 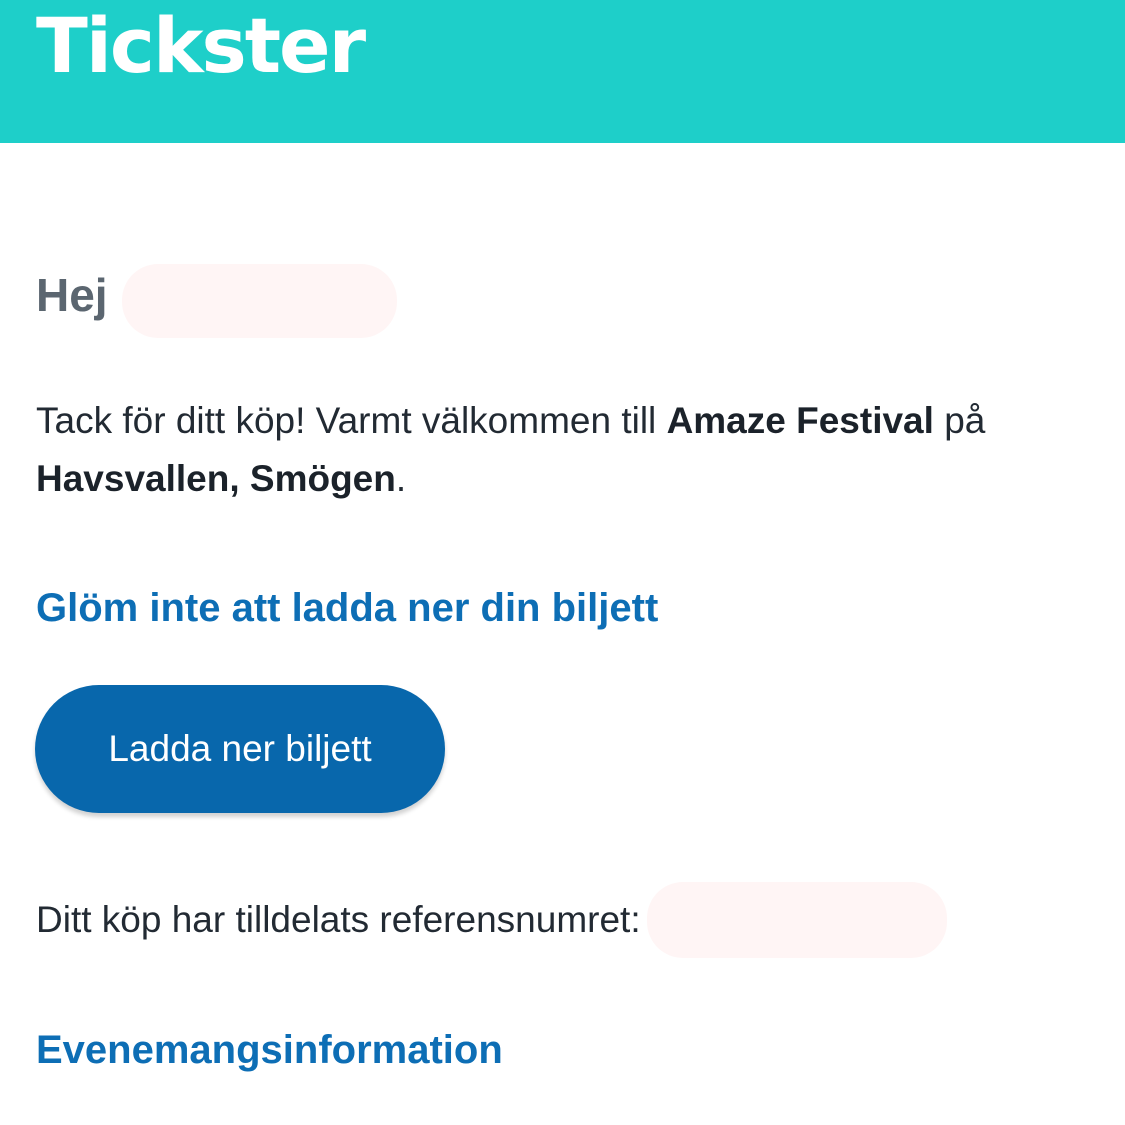 I want to click on reference-line: Ditt köp har tilldelats referensnumret:, so click(x=491, y=920).